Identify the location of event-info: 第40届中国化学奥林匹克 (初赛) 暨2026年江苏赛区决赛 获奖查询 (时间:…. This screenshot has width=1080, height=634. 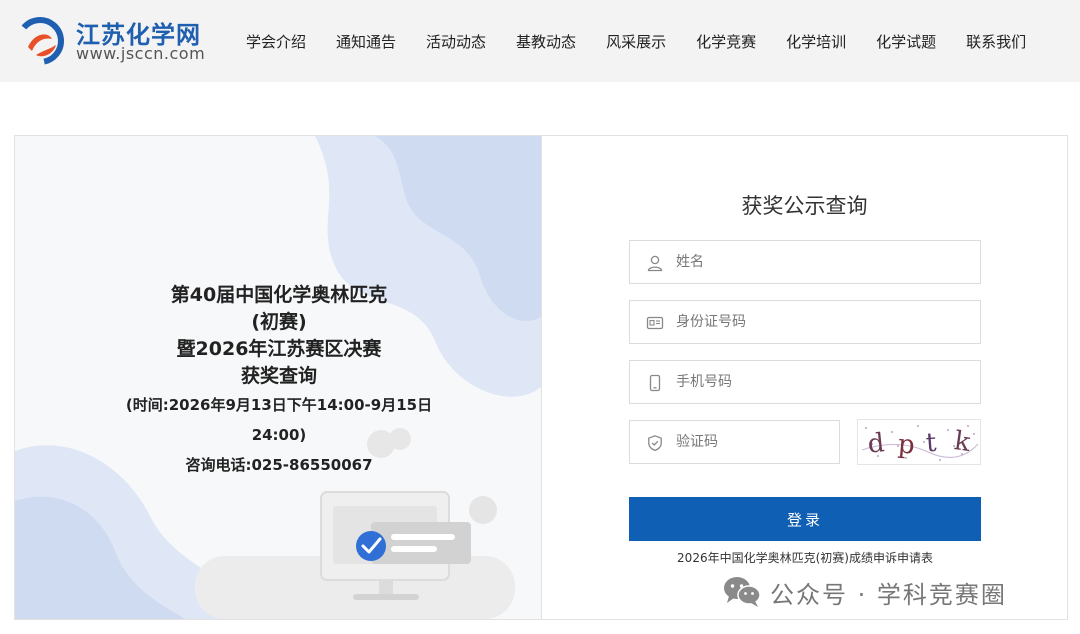
(279, 381).